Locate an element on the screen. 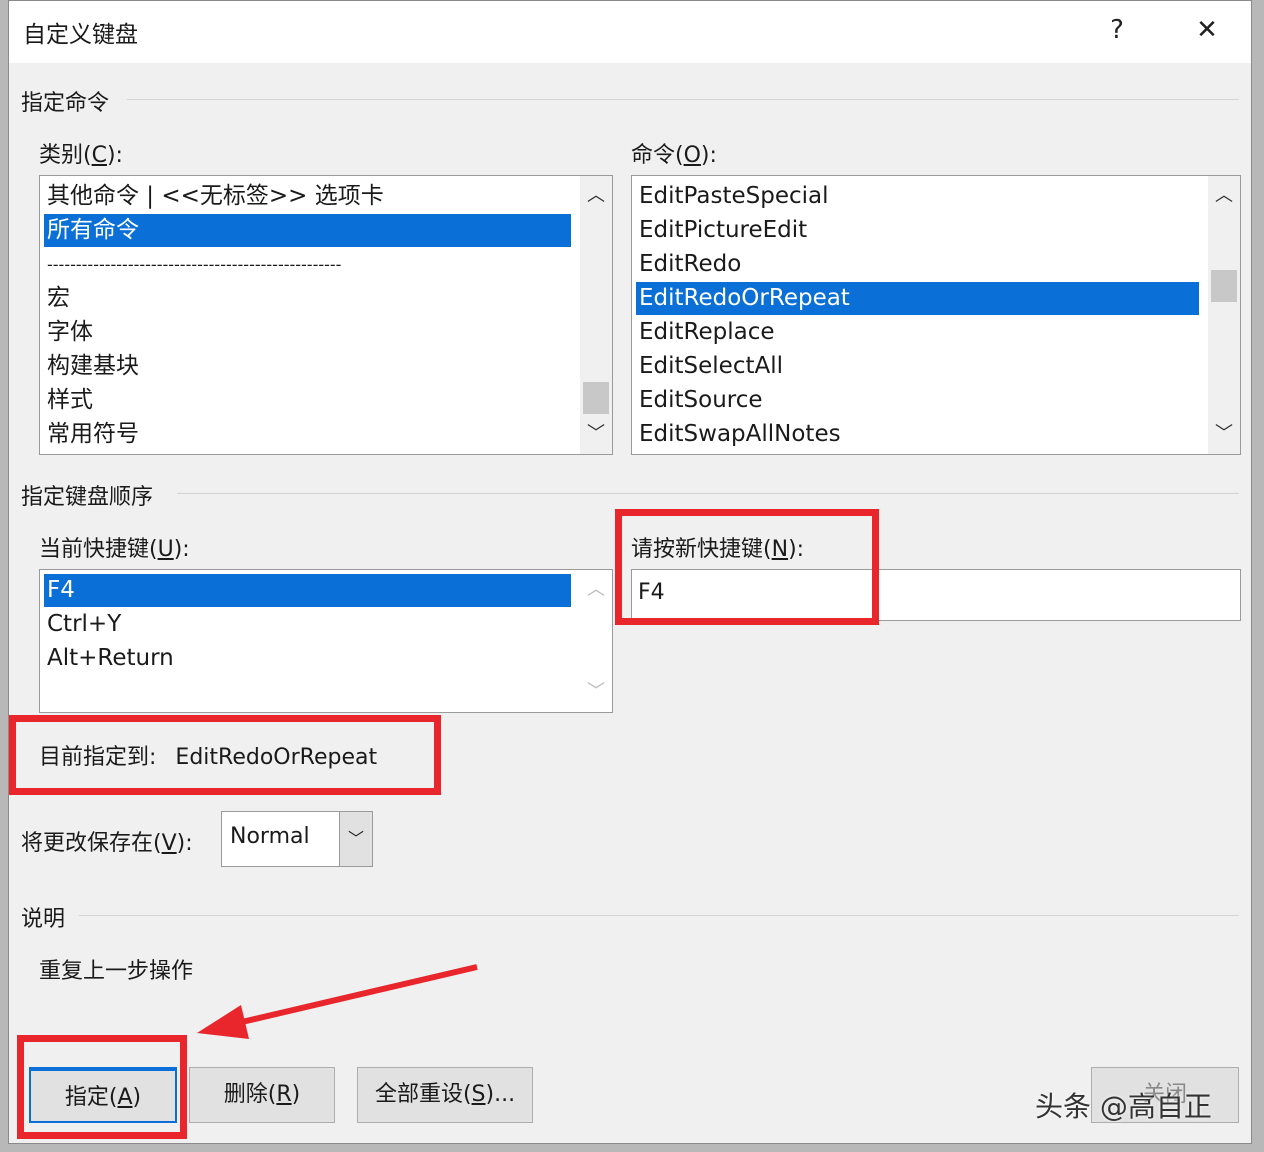 Image resolution: width=1264 pixels, height=1152 pixels. save-in-label: 将更改保存在(V): is located at coordinates (107, 843).